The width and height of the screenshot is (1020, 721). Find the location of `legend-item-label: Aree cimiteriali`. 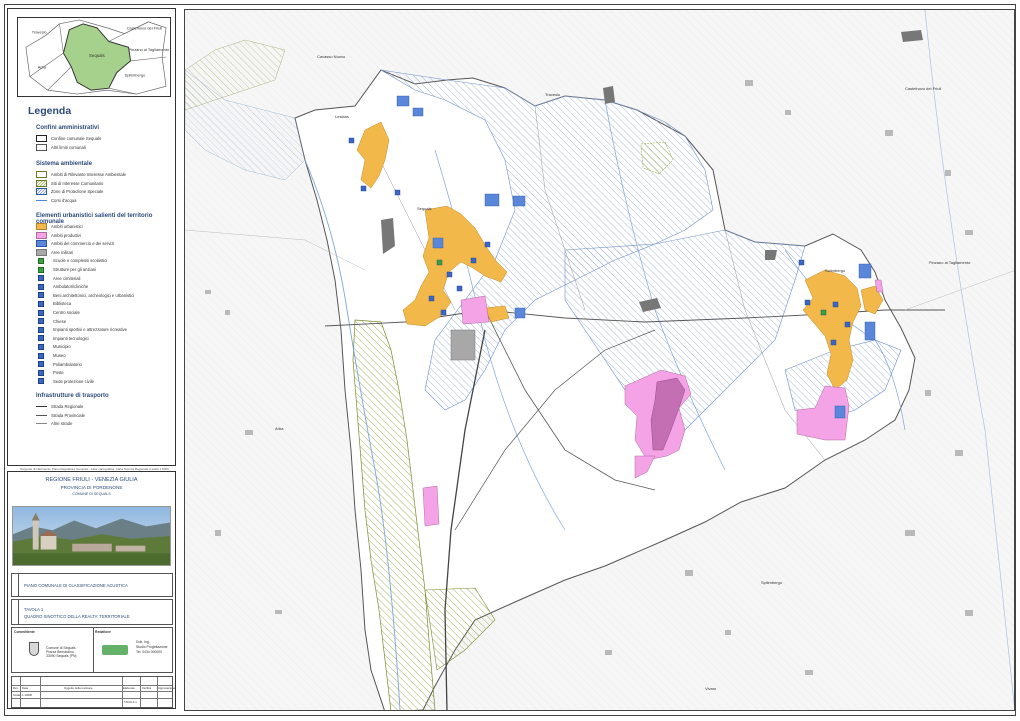

legend-item-label: Aree cimiteriali is located at coordinates (67, 278).